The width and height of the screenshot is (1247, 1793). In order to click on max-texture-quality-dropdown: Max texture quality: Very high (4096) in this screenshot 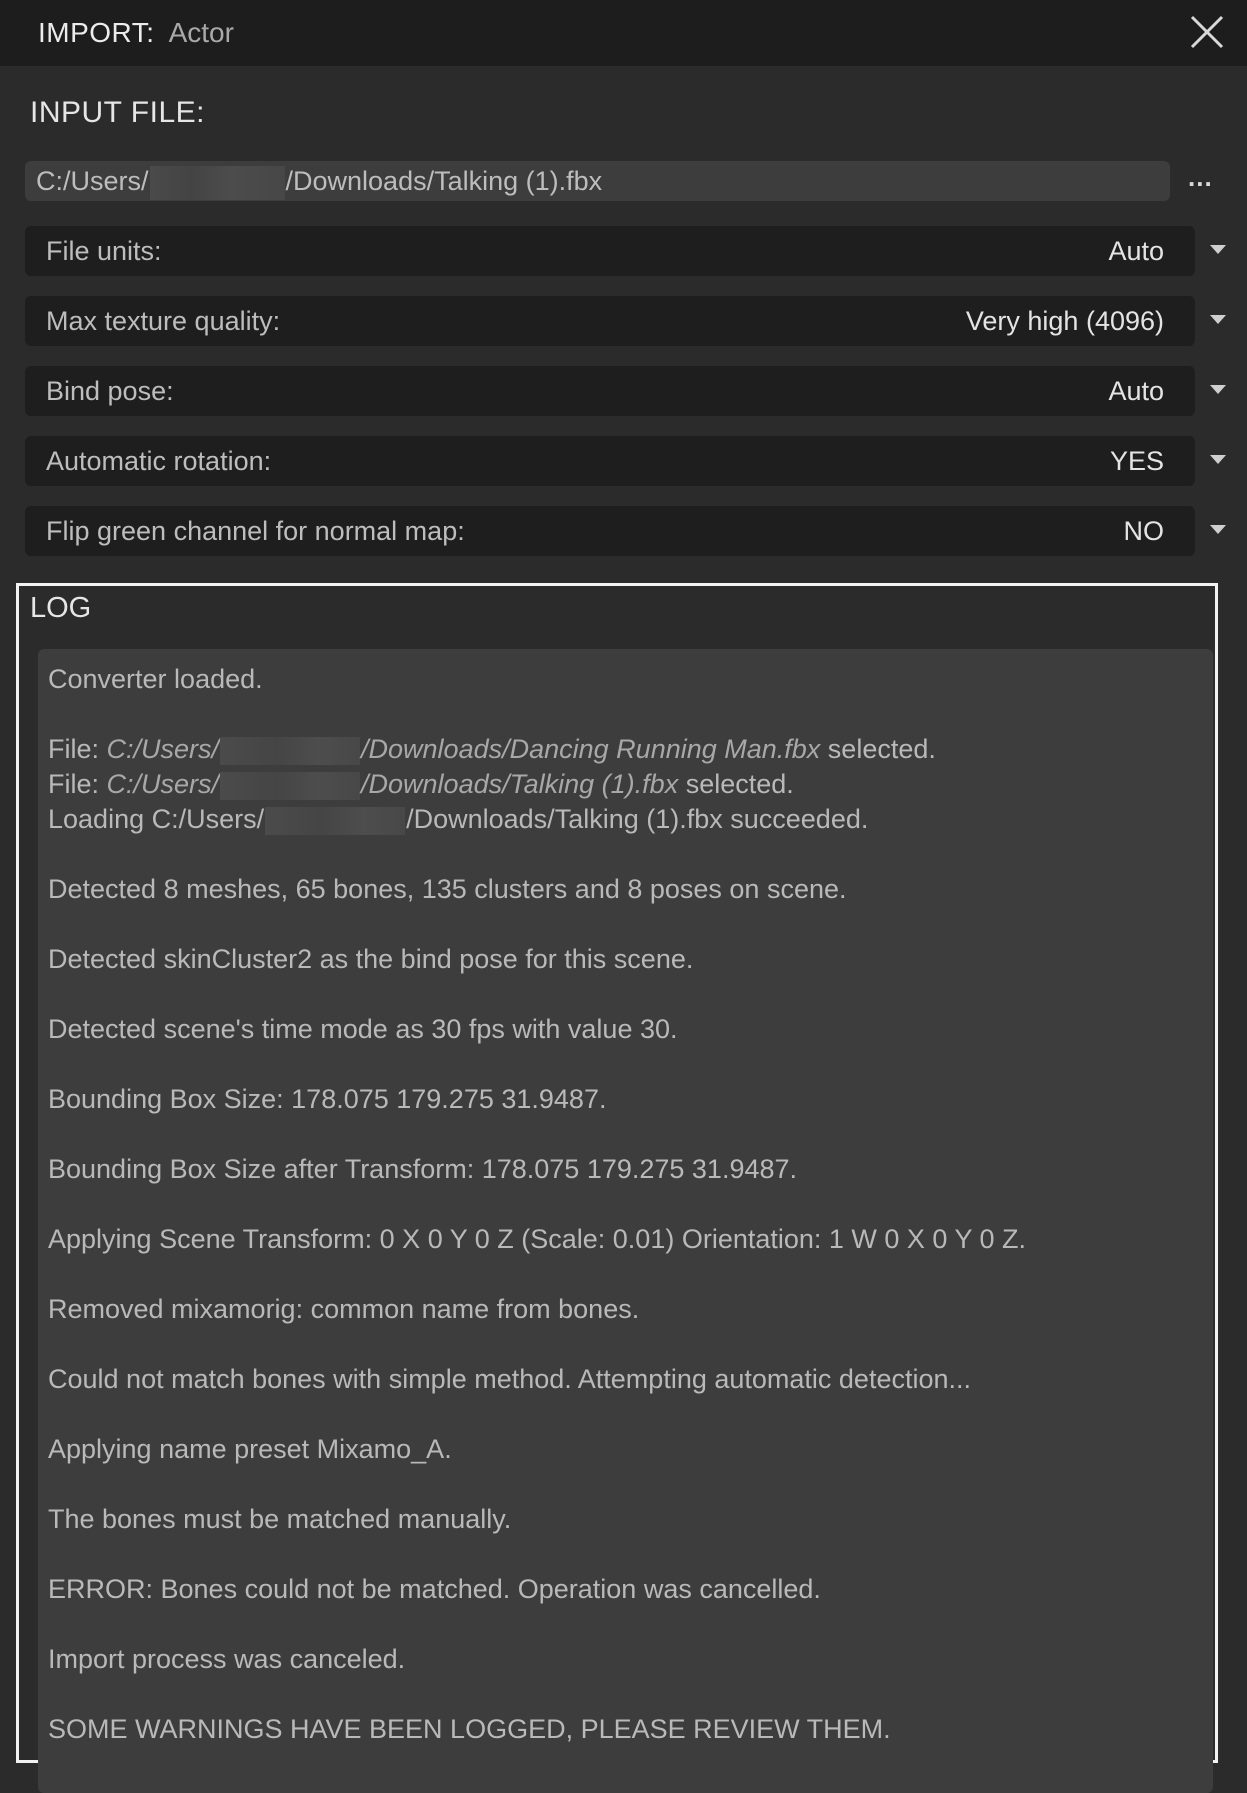, I will do `click(610, 321)`.